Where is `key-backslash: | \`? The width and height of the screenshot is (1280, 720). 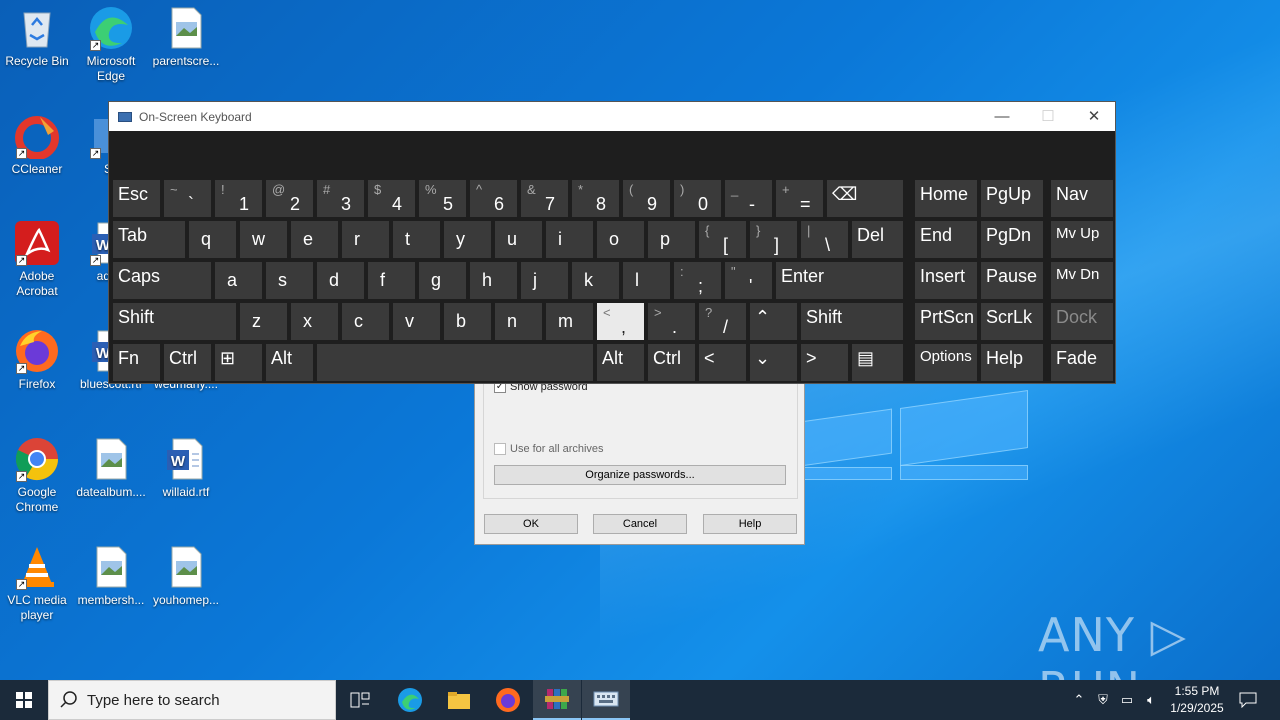 key-backslash: | \ is located at coordinates (824, 239).